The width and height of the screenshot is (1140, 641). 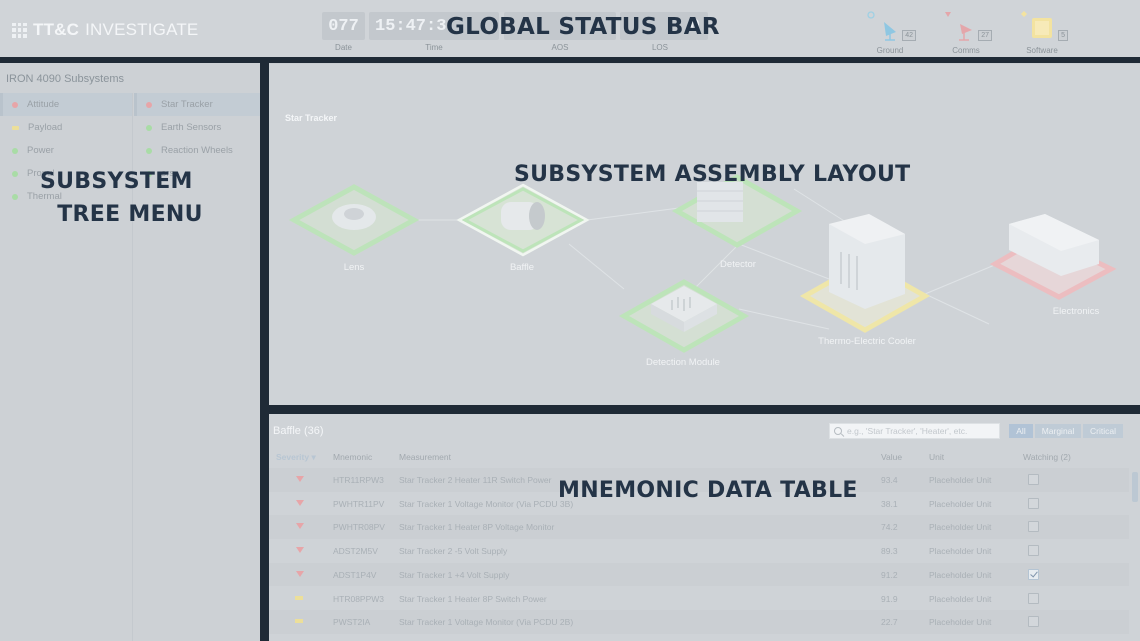 What do you see at coordinates (354, 267) in the screenshot?
I see `lens-label: Lens` at bounding box center [354, 267].